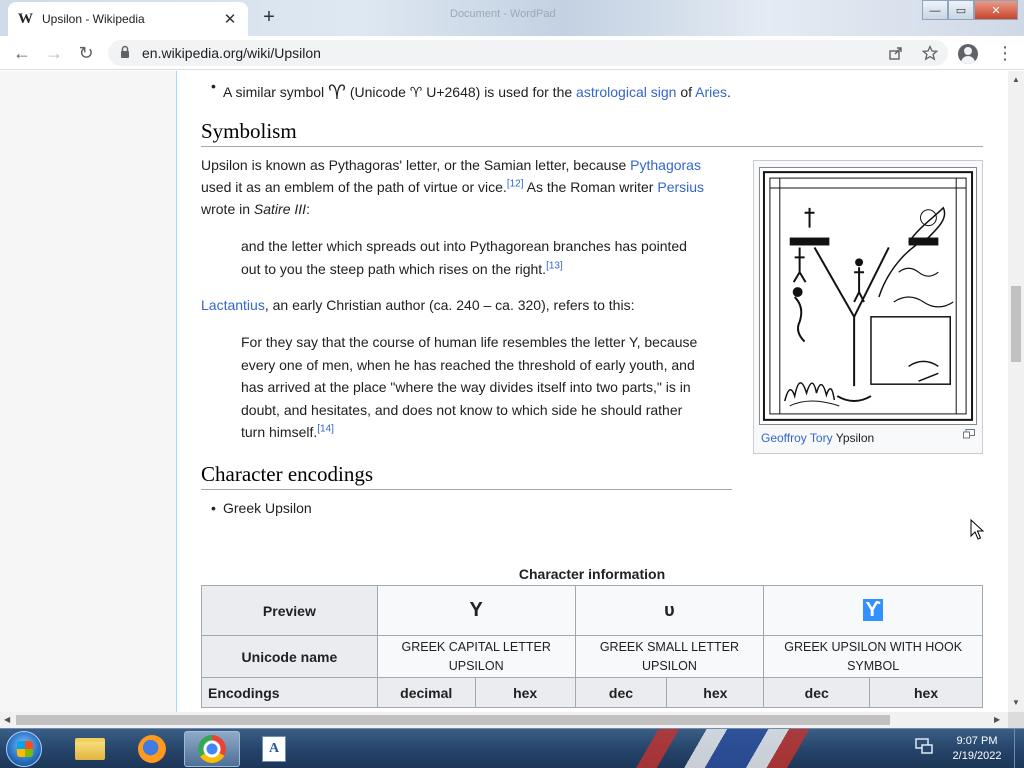  I want to click on selected-glyph: ϒ, so click(873, 610).